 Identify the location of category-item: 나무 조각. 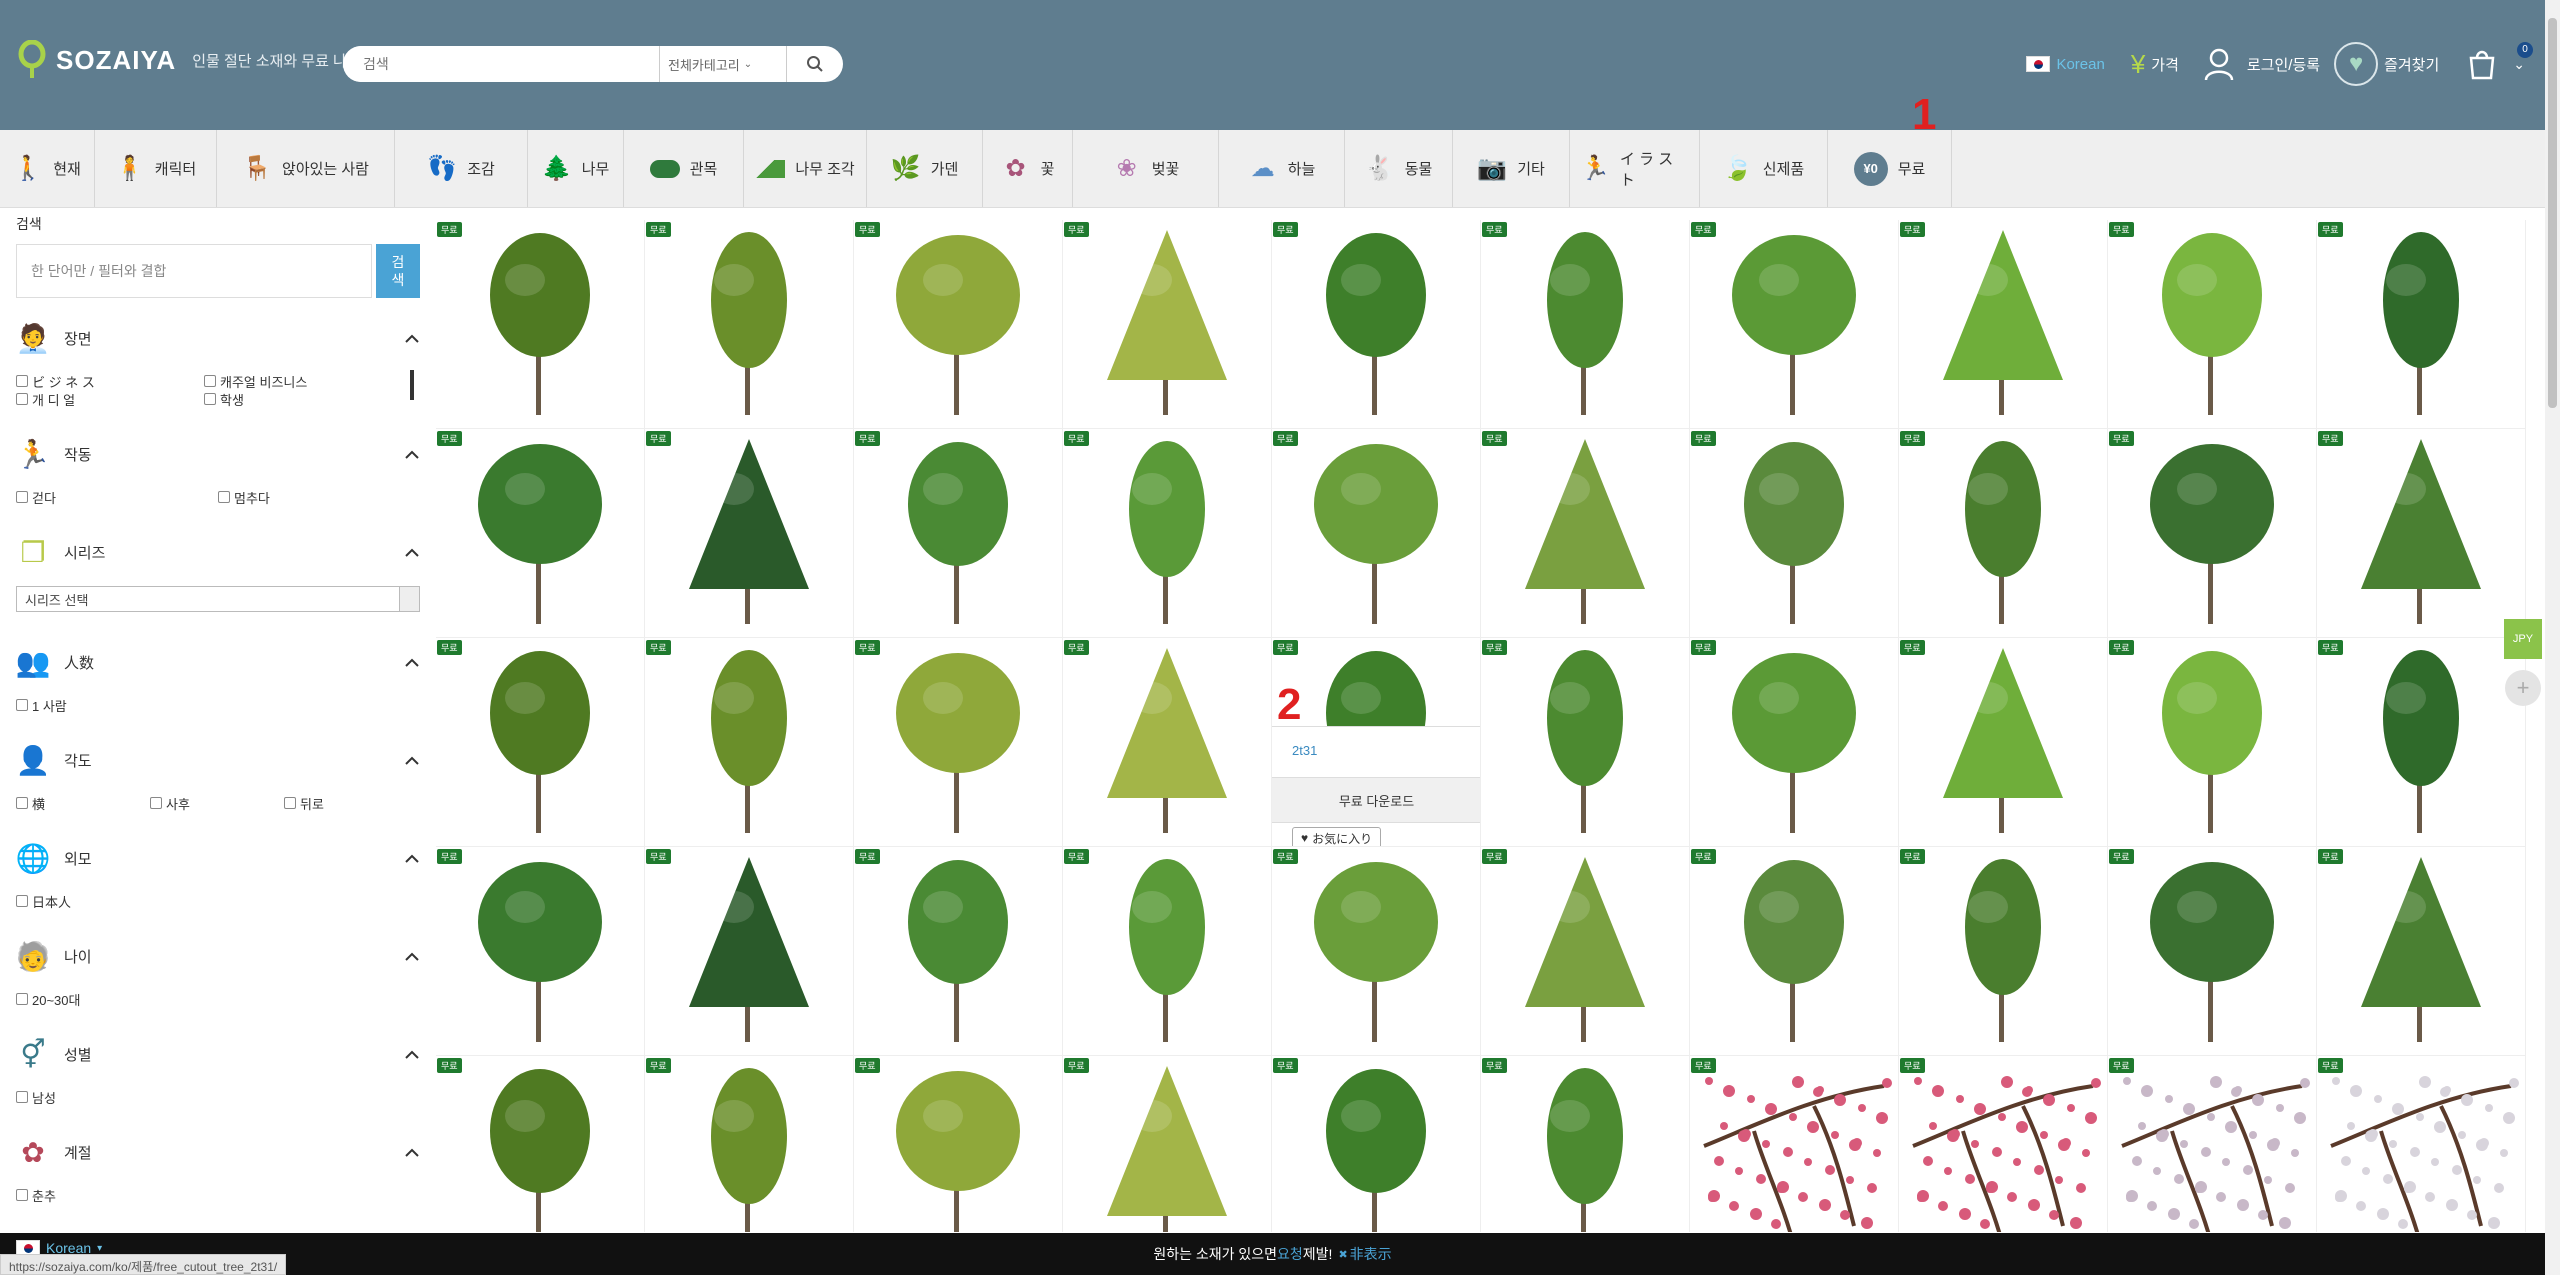
(805, 168).